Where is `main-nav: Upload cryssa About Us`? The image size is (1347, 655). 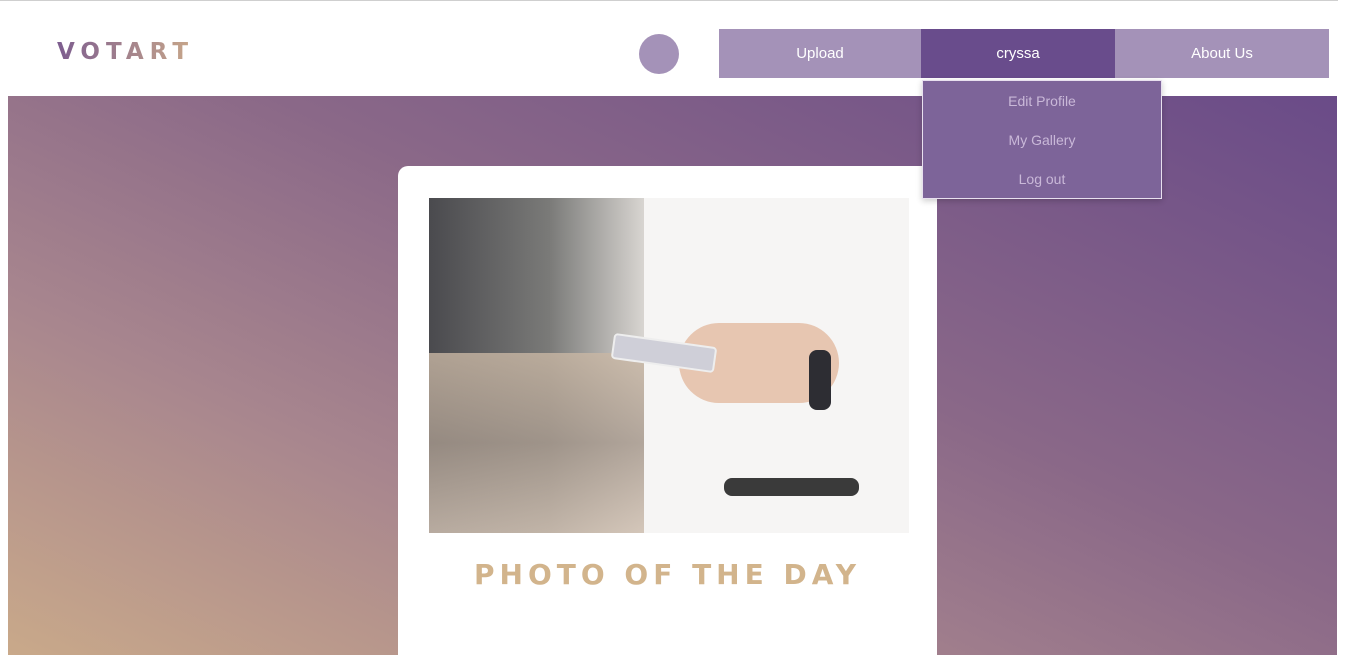
main-nav: Upload cryssa About Us is located at coordinates (1024, 53).